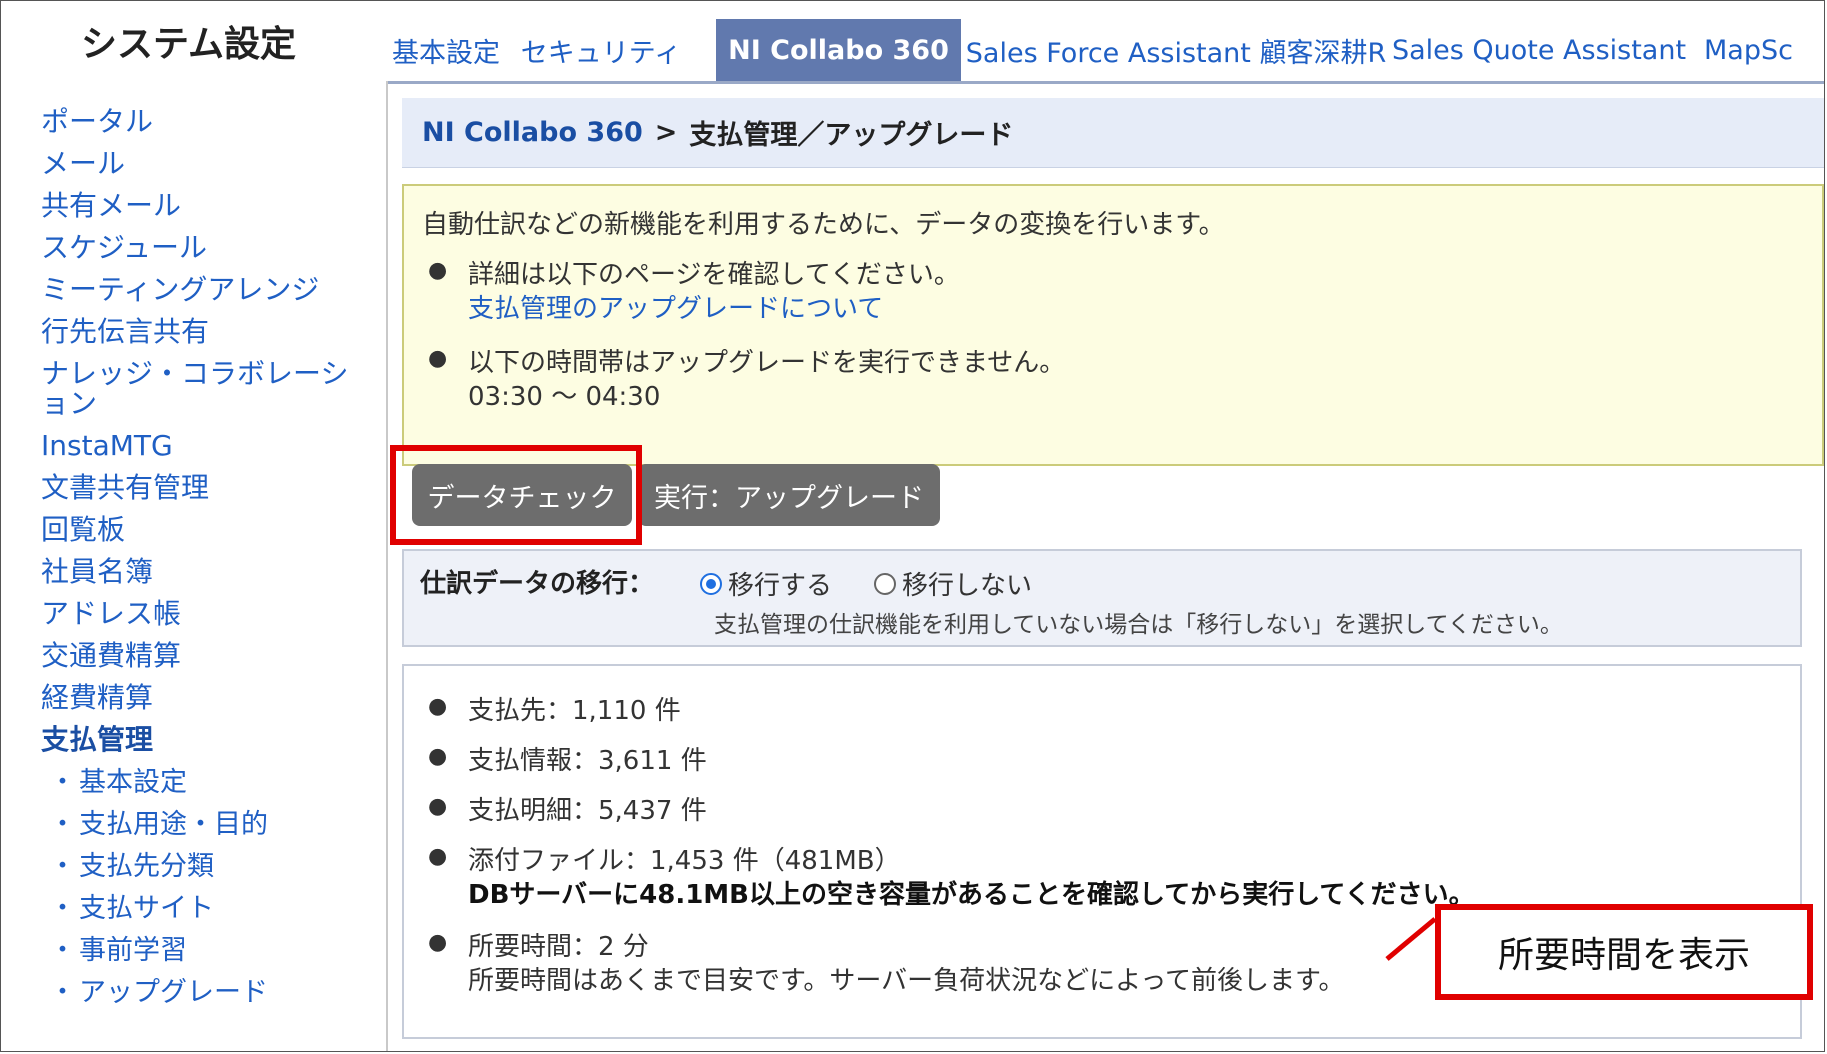 The width and height of the screenshot is (1827, 1054). Describe the element at coordinates (1138, 625) in the screenshot. I see `migration-note: 支払管理の仕訳機能を利用していない場合は「移行しない」を選択してください。` at that location.